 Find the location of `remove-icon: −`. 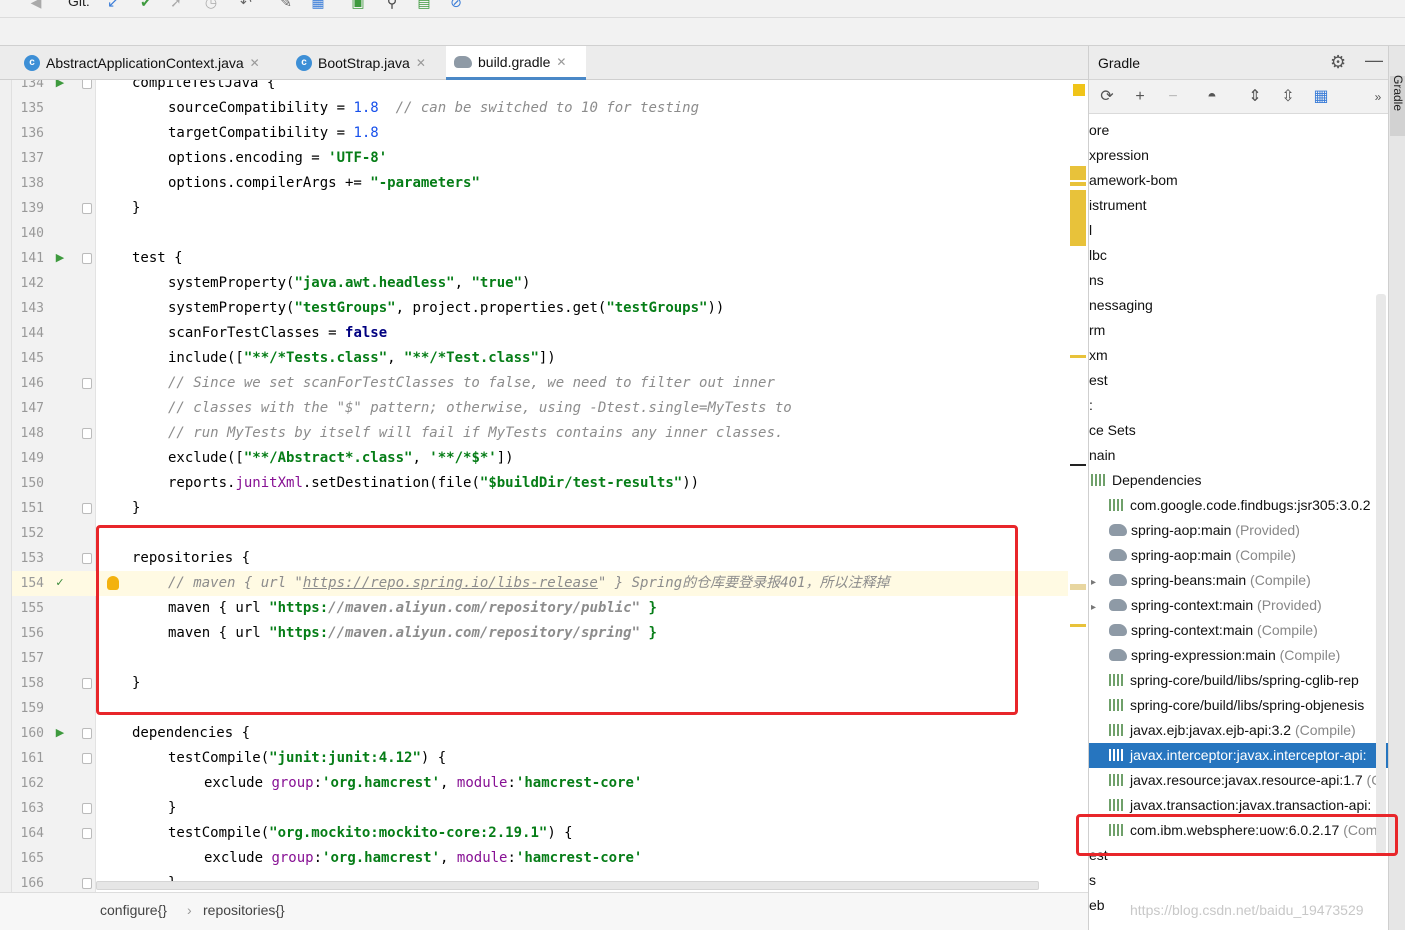

remove-icon: − is located at coordinates (1173, 97).